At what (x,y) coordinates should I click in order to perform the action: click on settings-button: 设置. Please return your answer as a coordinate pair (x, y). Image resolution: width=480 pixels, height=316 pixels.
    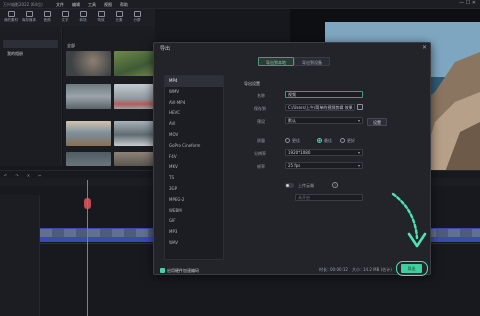
    Looking at the image, I should click on (377, 122).